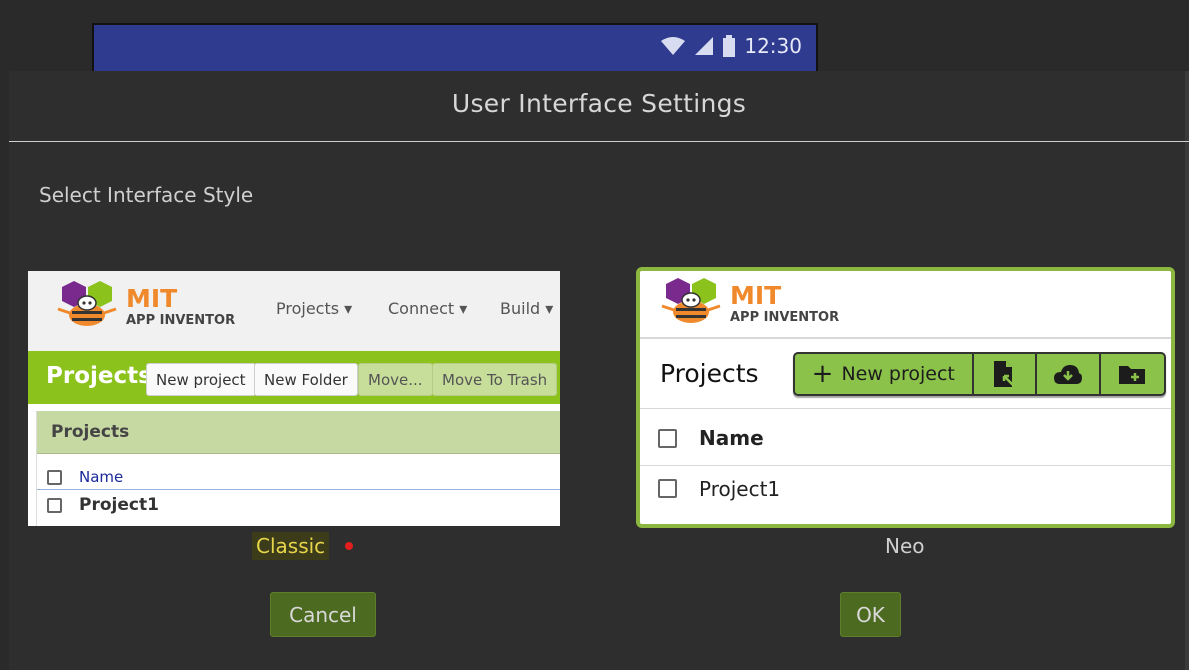 The width and height of the screenshot is (1189, 670). I want to click on classic-panel-header: Projects, so click(298, 432).